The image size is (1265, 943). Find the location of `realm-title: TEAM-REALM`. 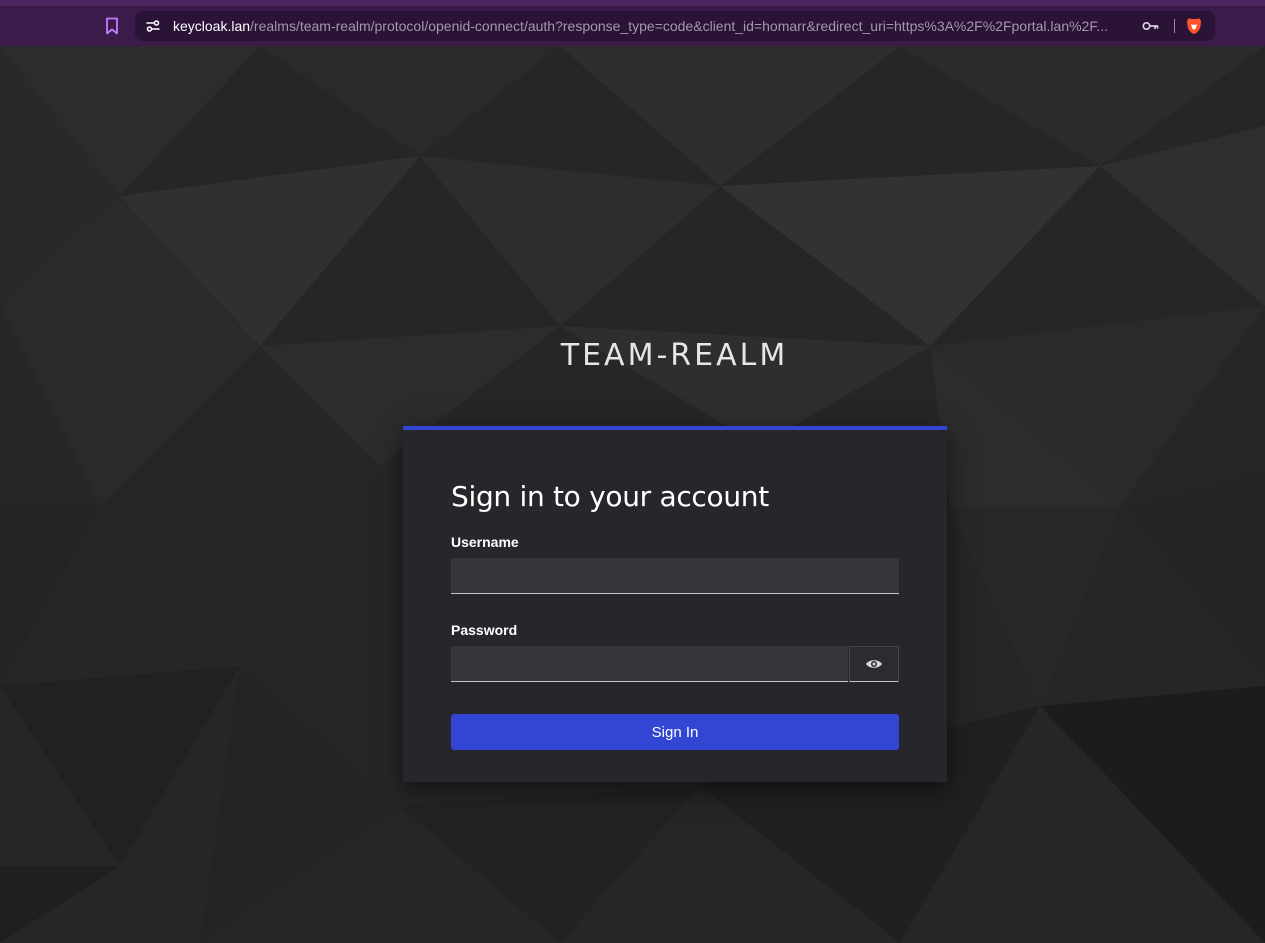

realm-title: TEAM-REALM is located at coordinates (674, 355).